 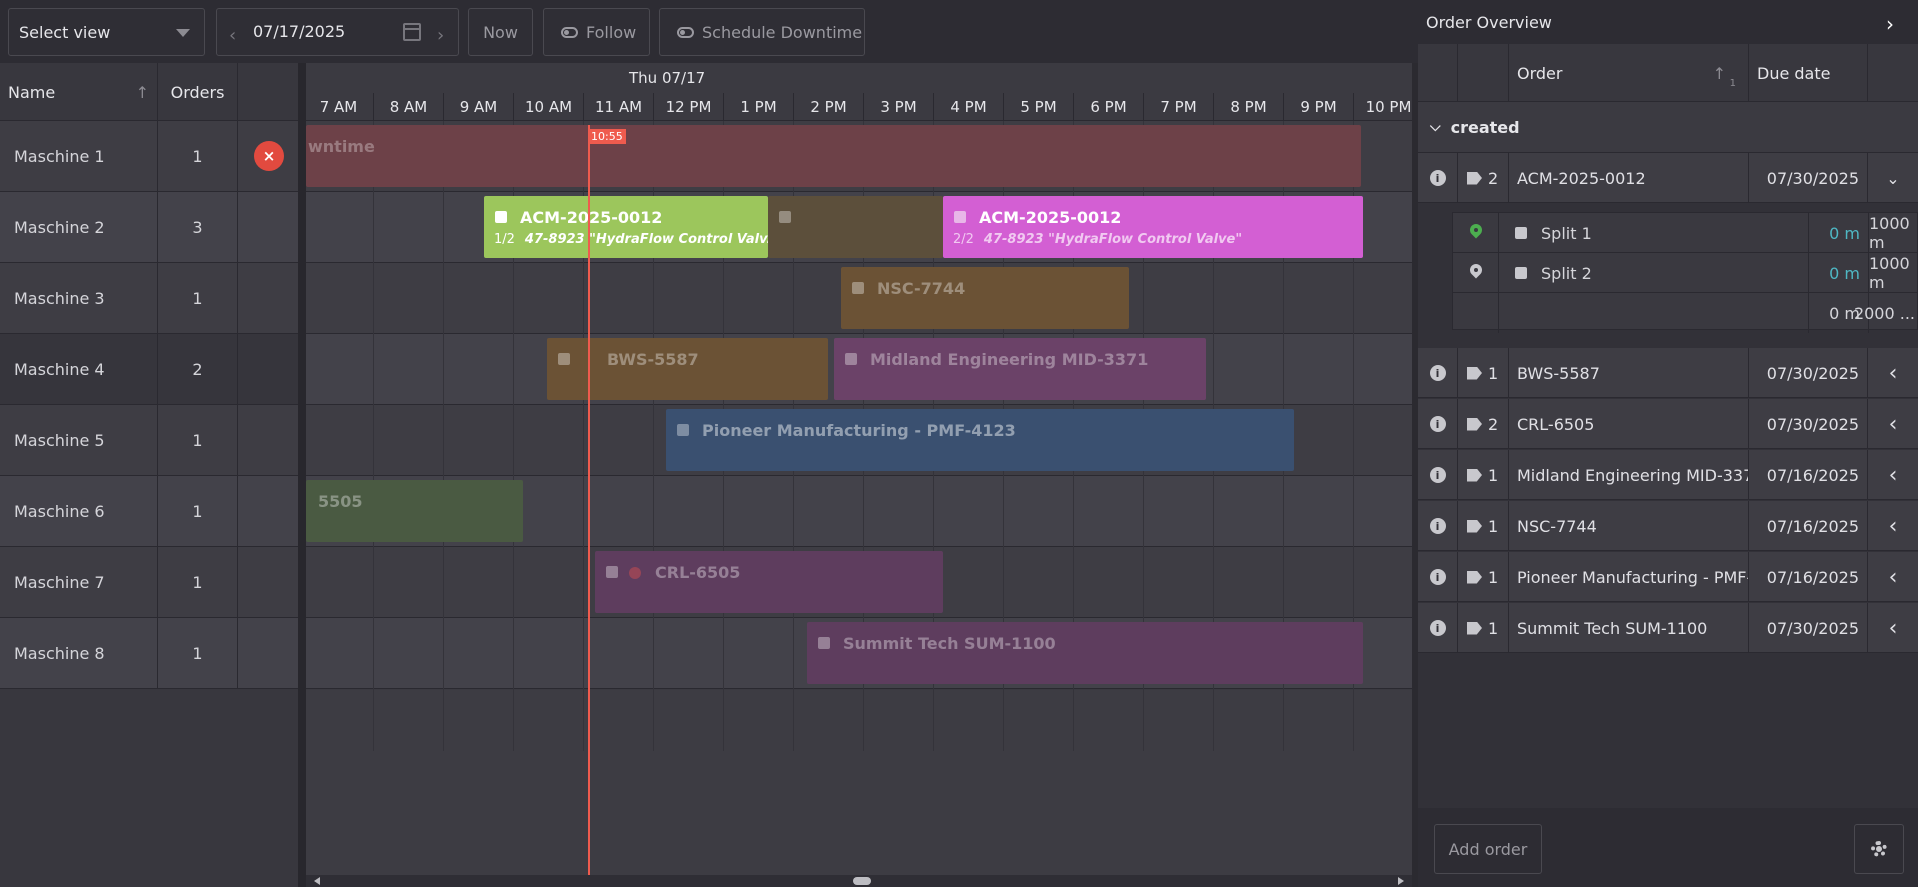 I want to click on grid-line, so click(x=443, y=436).